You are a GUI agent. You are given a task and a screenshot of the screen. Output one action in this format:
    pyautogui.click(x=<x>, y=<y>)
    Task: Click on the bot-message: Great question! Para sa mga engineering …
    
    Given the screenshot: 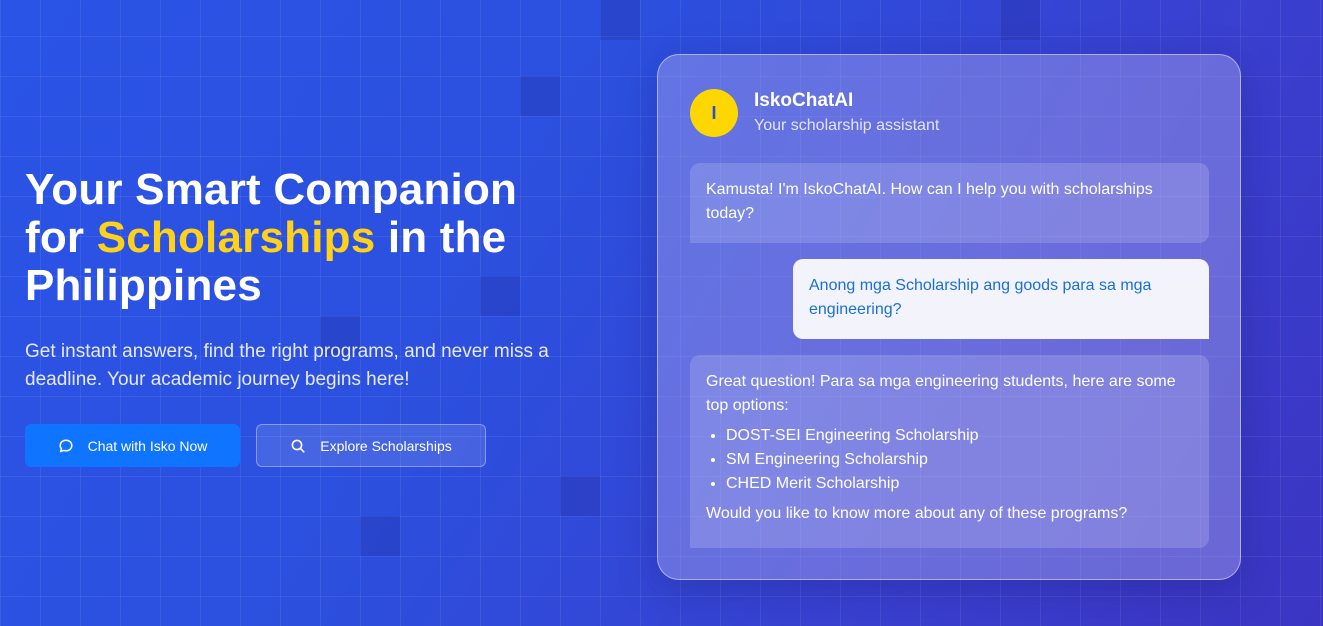 What is the action you would take?
    pyautogui.click(x=949, y=451)
    